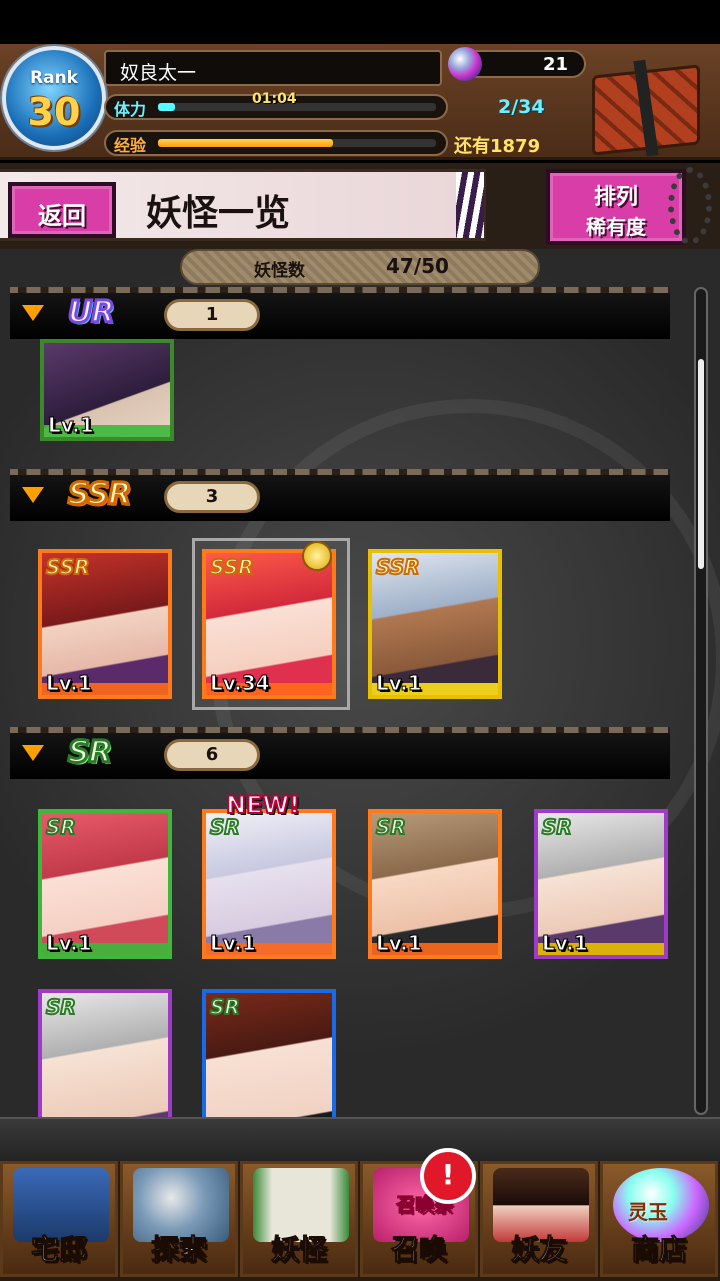 The width and height of the screenshot is (720, 1281). What do you see at coordinates (269, 624) in the screenshot?
I see `monster-card: SSR Lv.34` at bounding box center [269, 624].